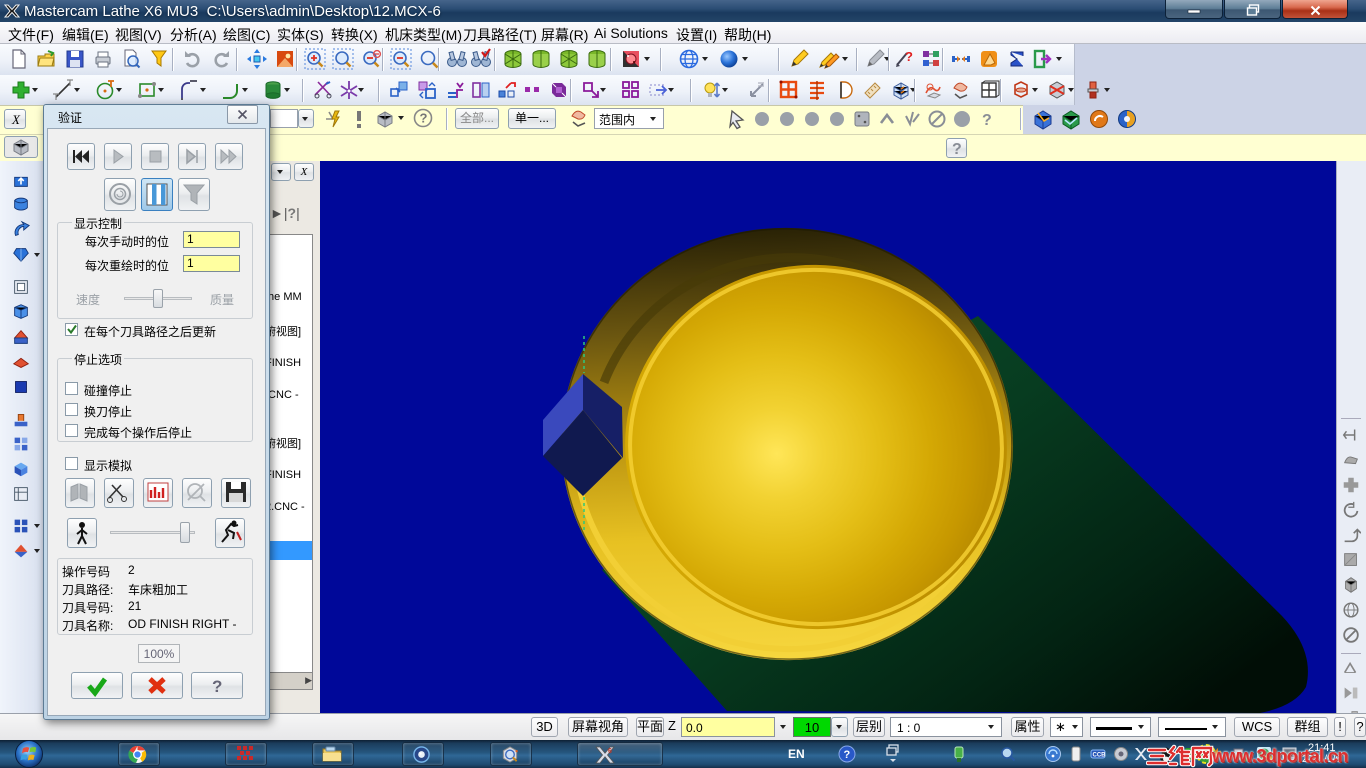 Image resolution: width=1366 pixels, height=768 pixels. I want to click on svg-text: CCB, so click(1100, 756).